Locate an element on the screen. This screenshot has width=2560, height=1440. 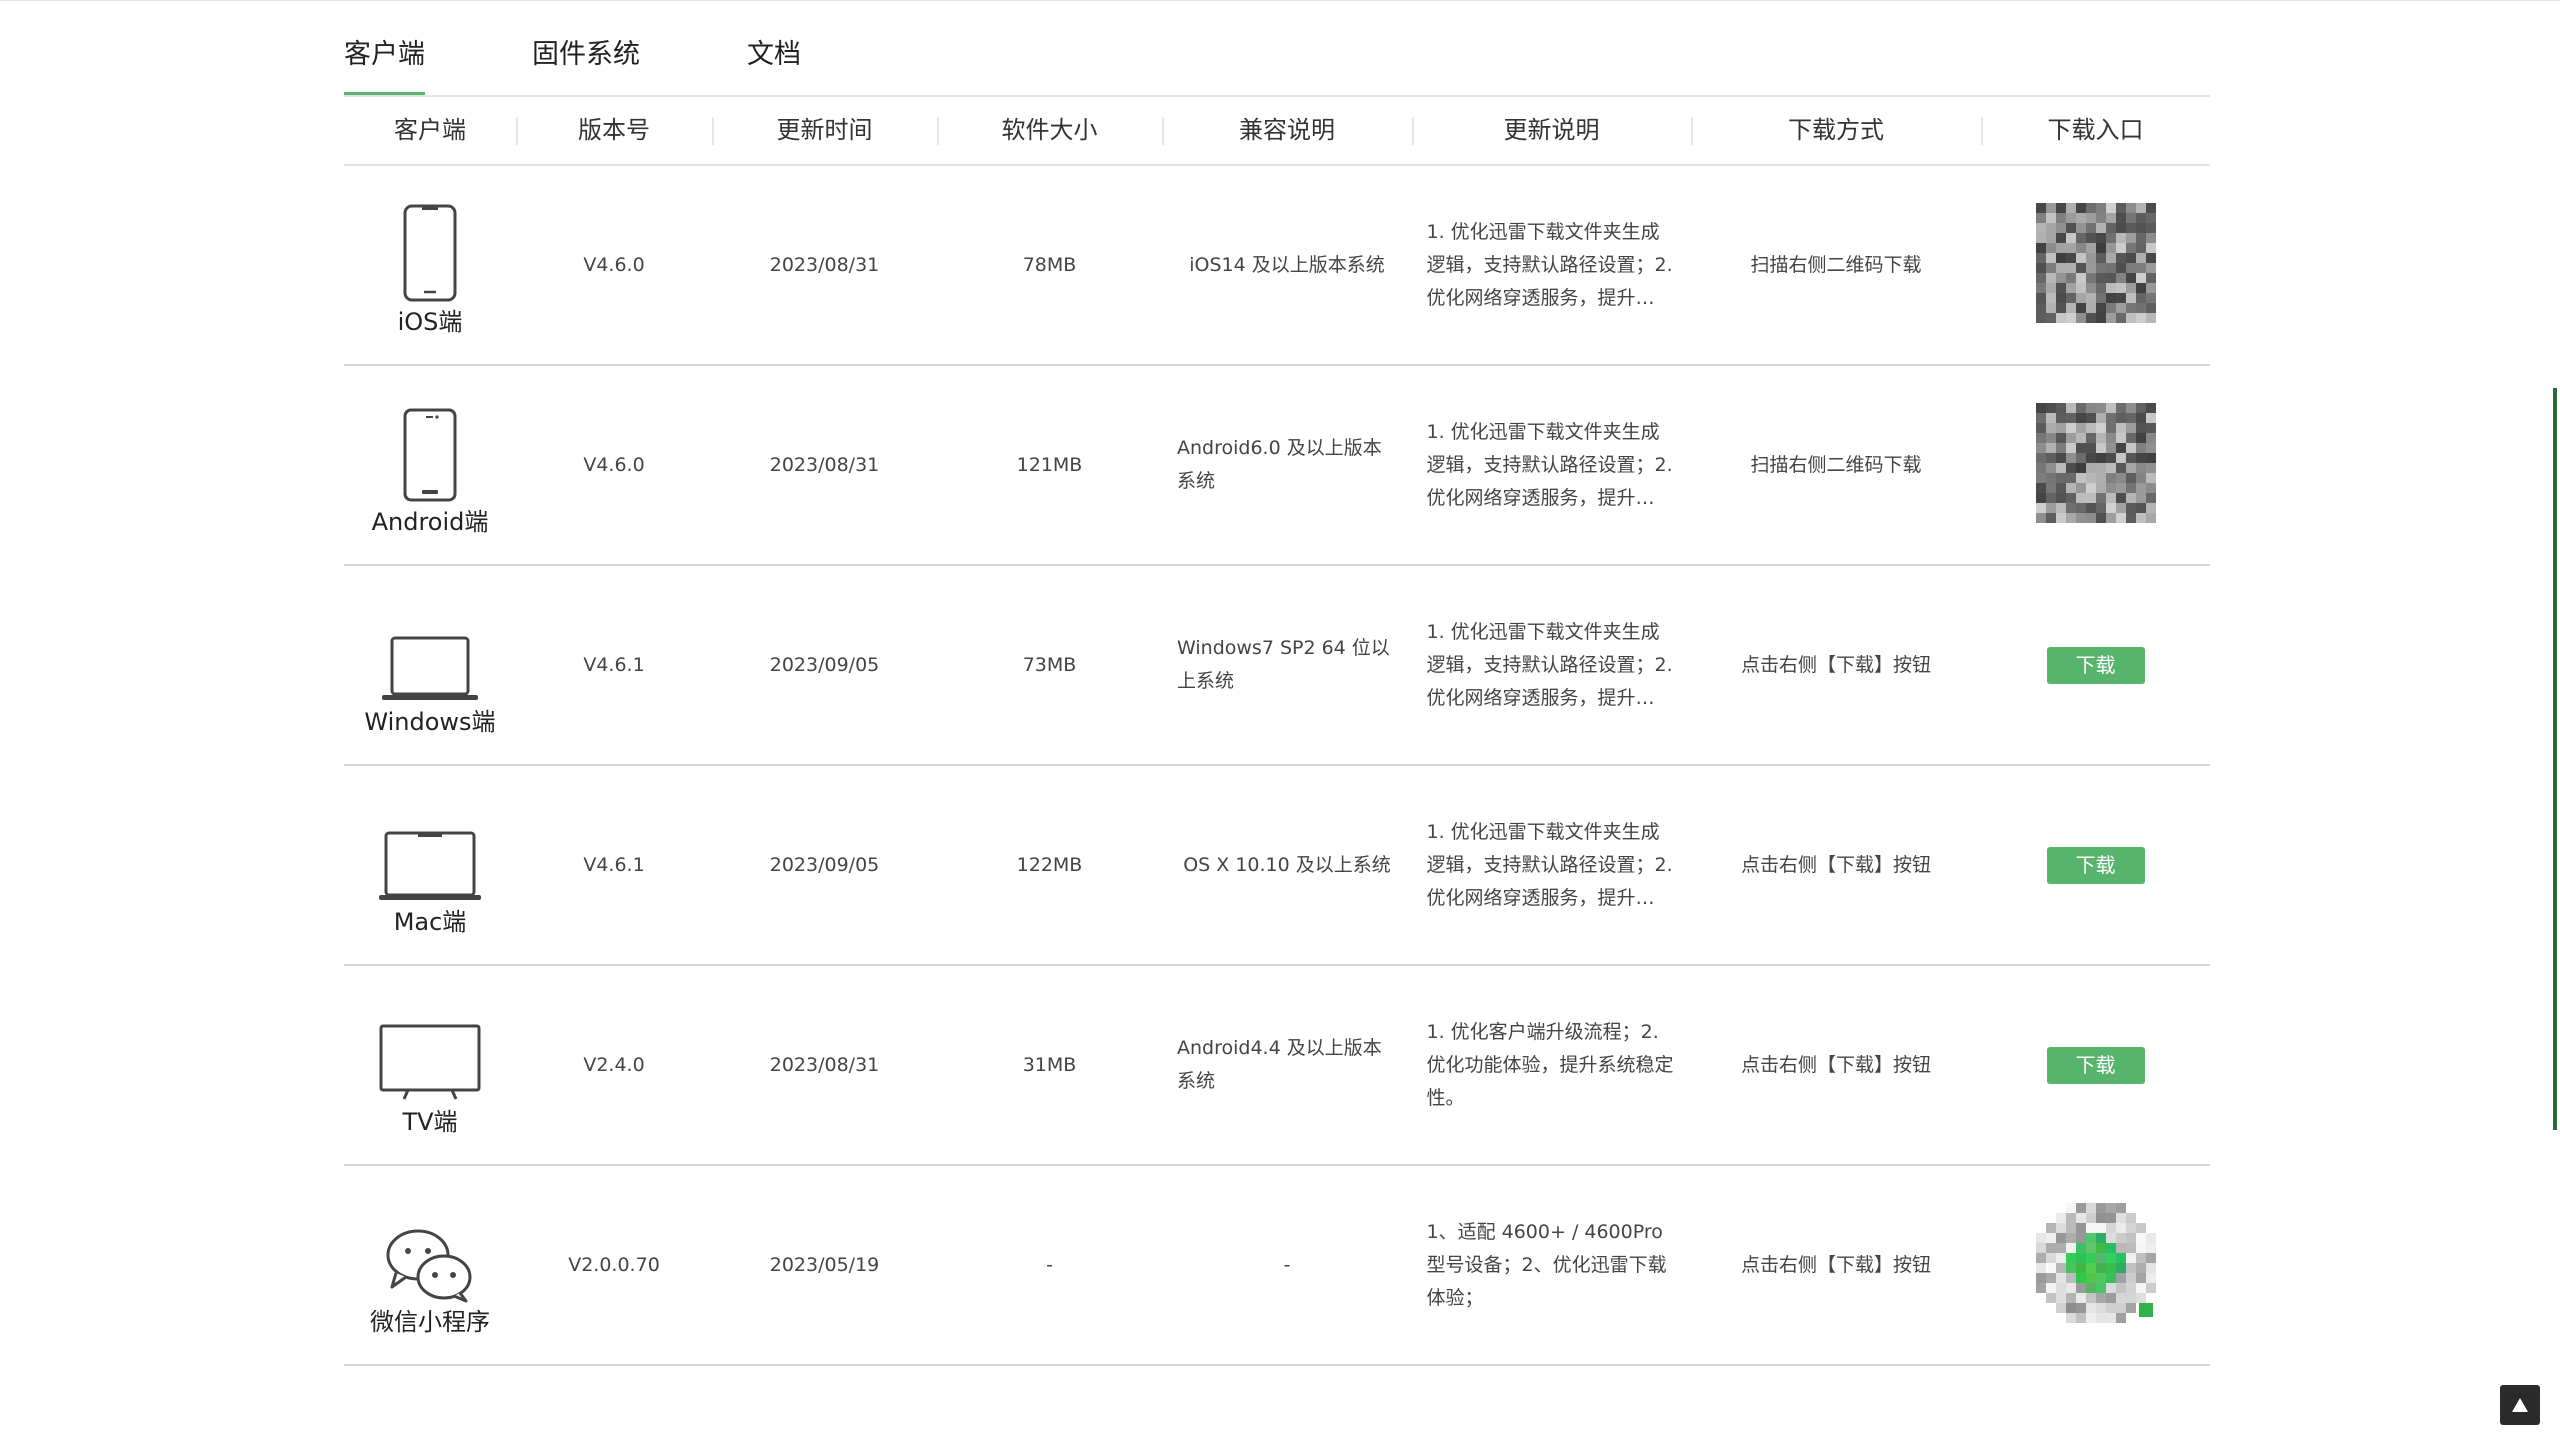
version-value: V2.0.0.70 is located at coordinates (614, 1265).